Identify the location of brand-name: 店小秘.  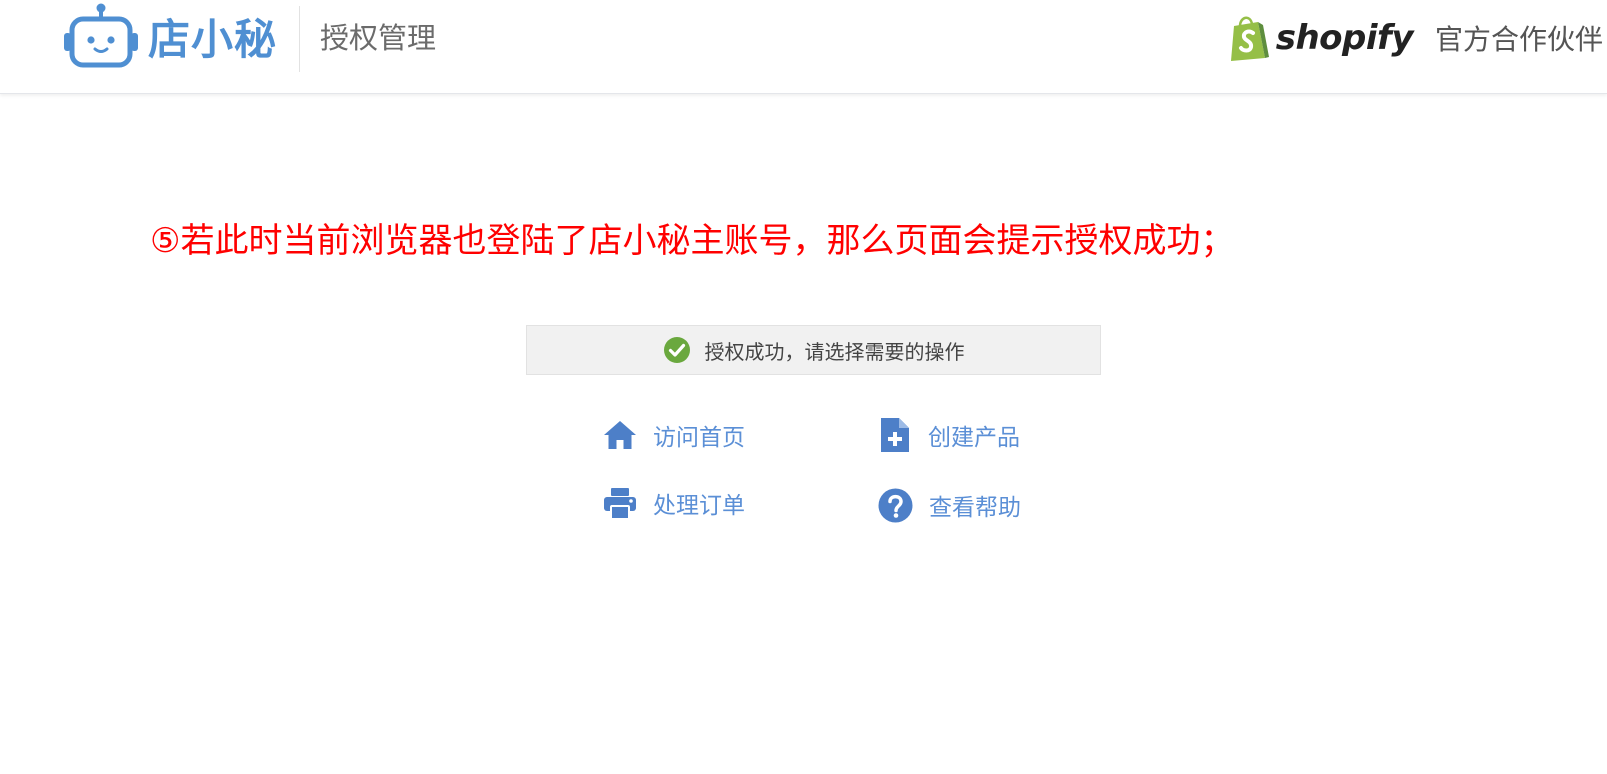
(213, 39).